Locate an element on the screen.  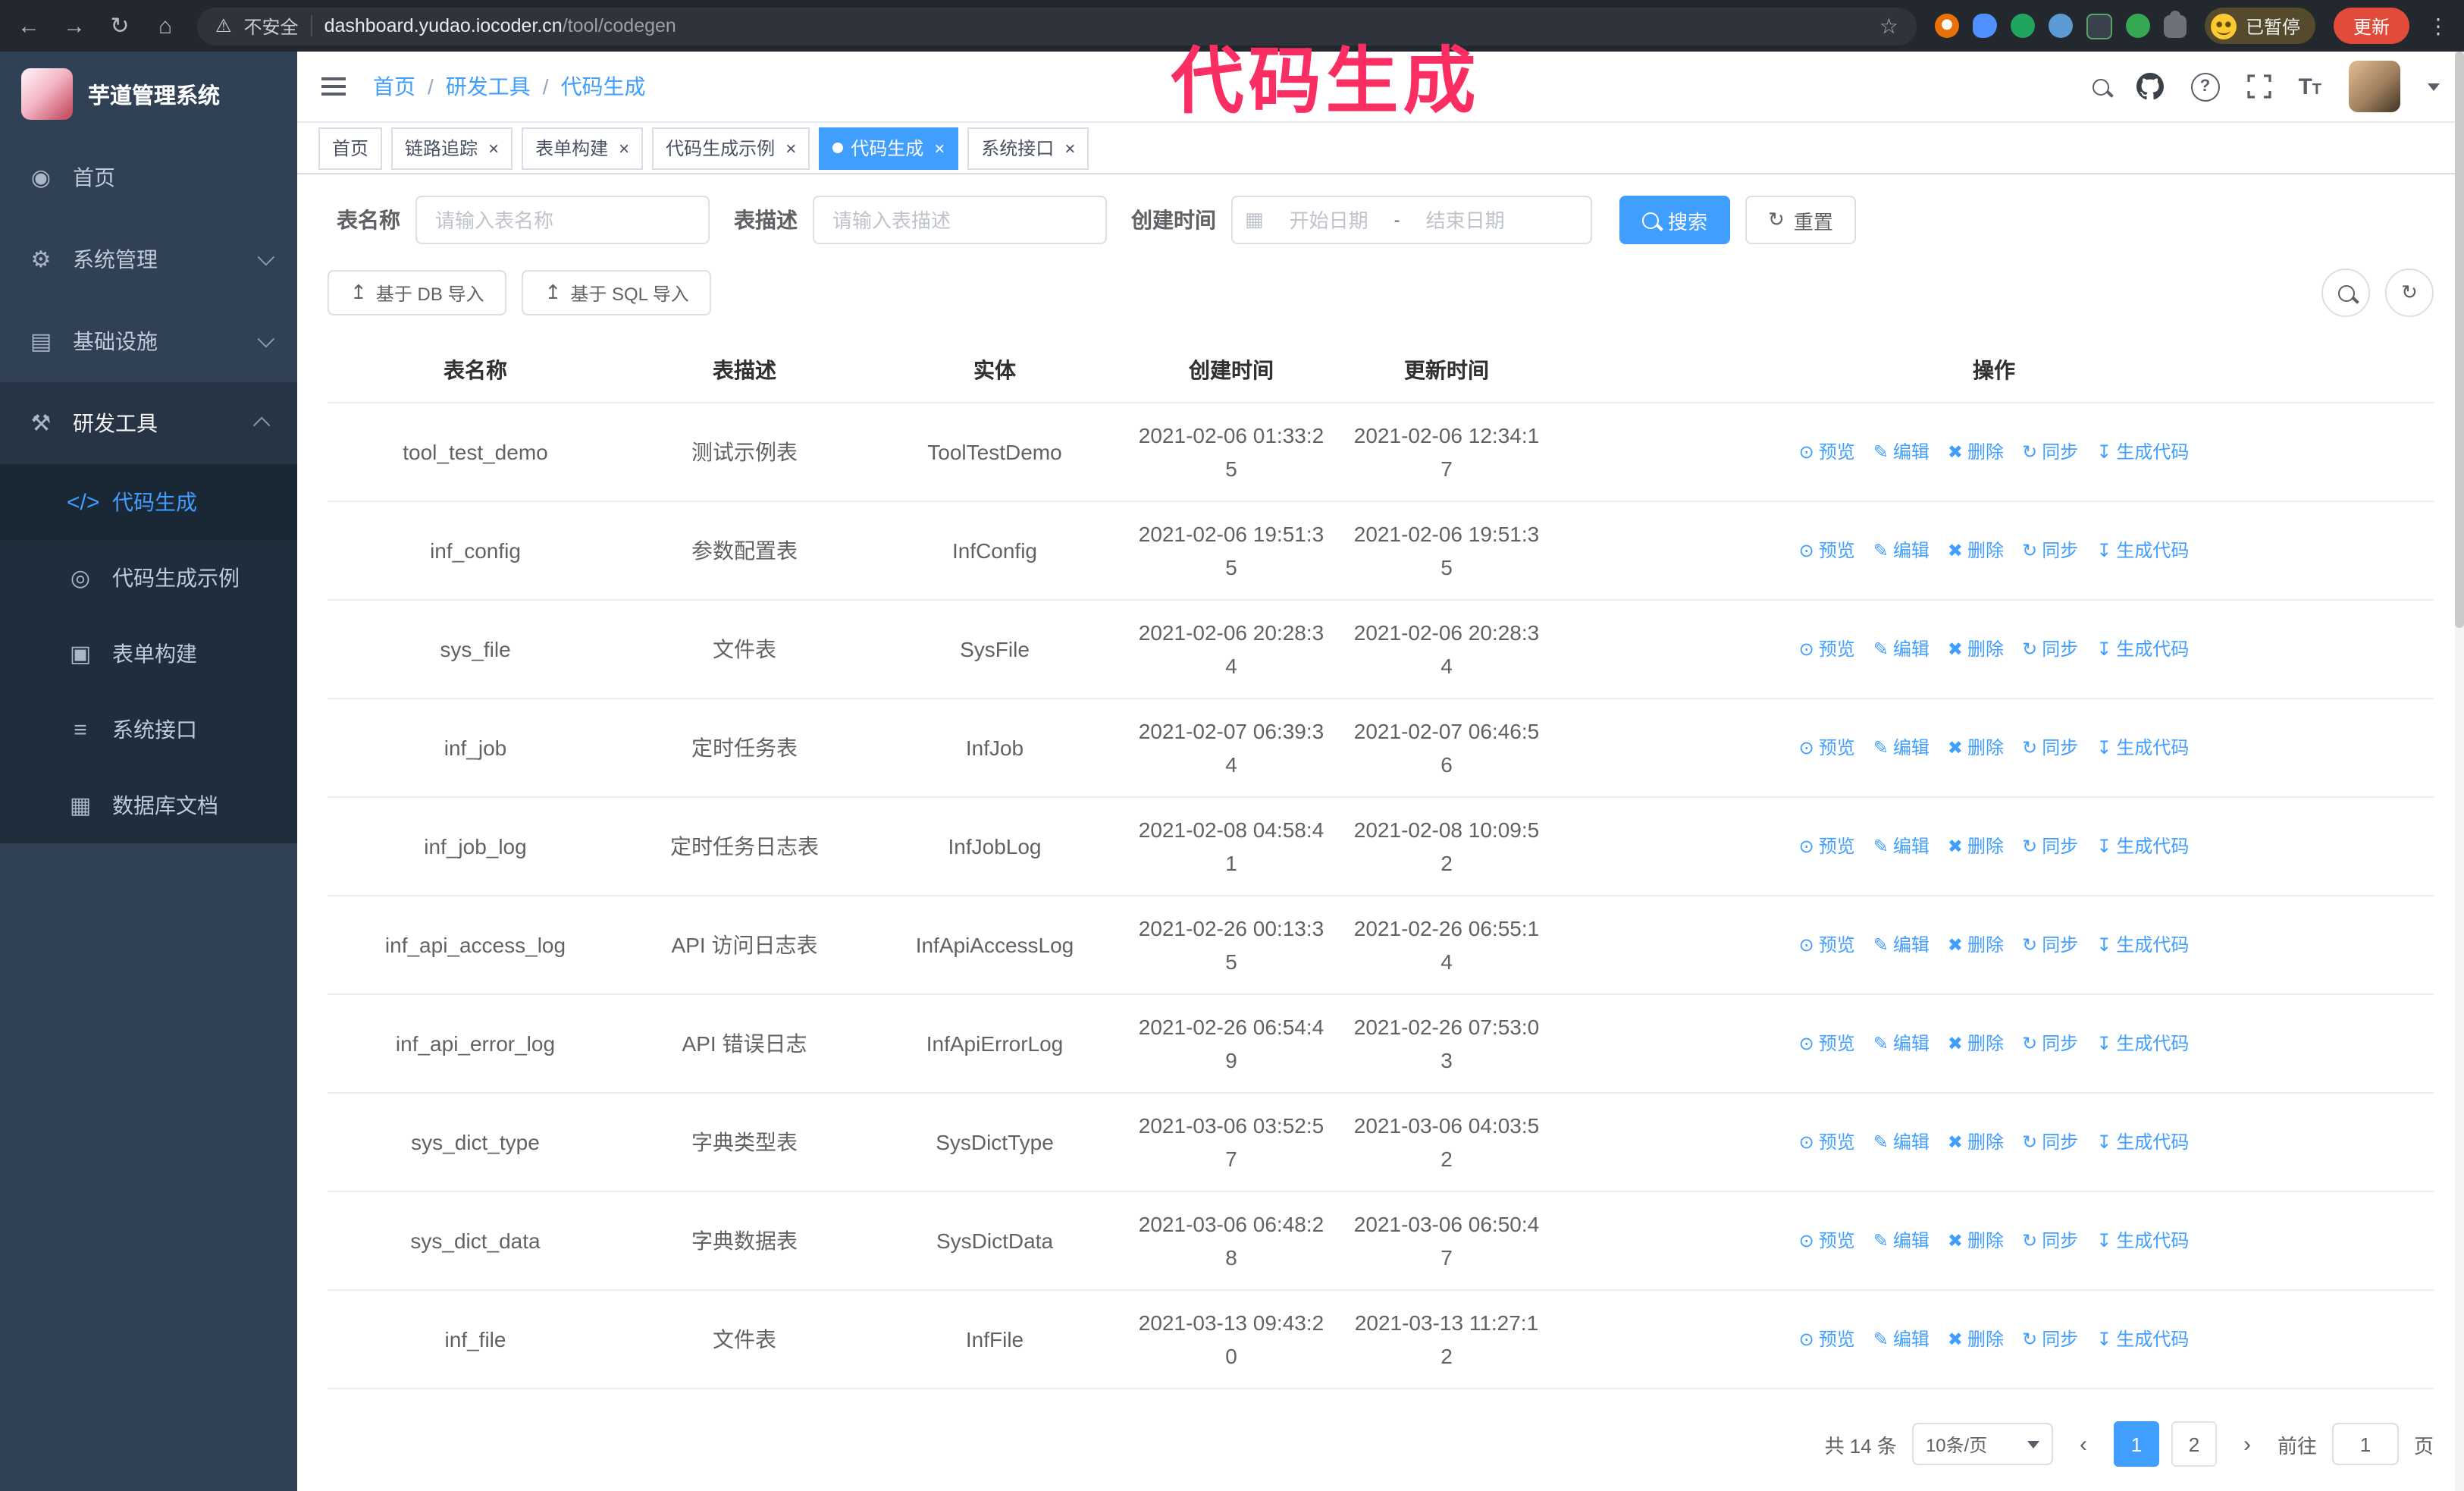
prev-page-button: ‹ is located at coordinates (2083, 1444).